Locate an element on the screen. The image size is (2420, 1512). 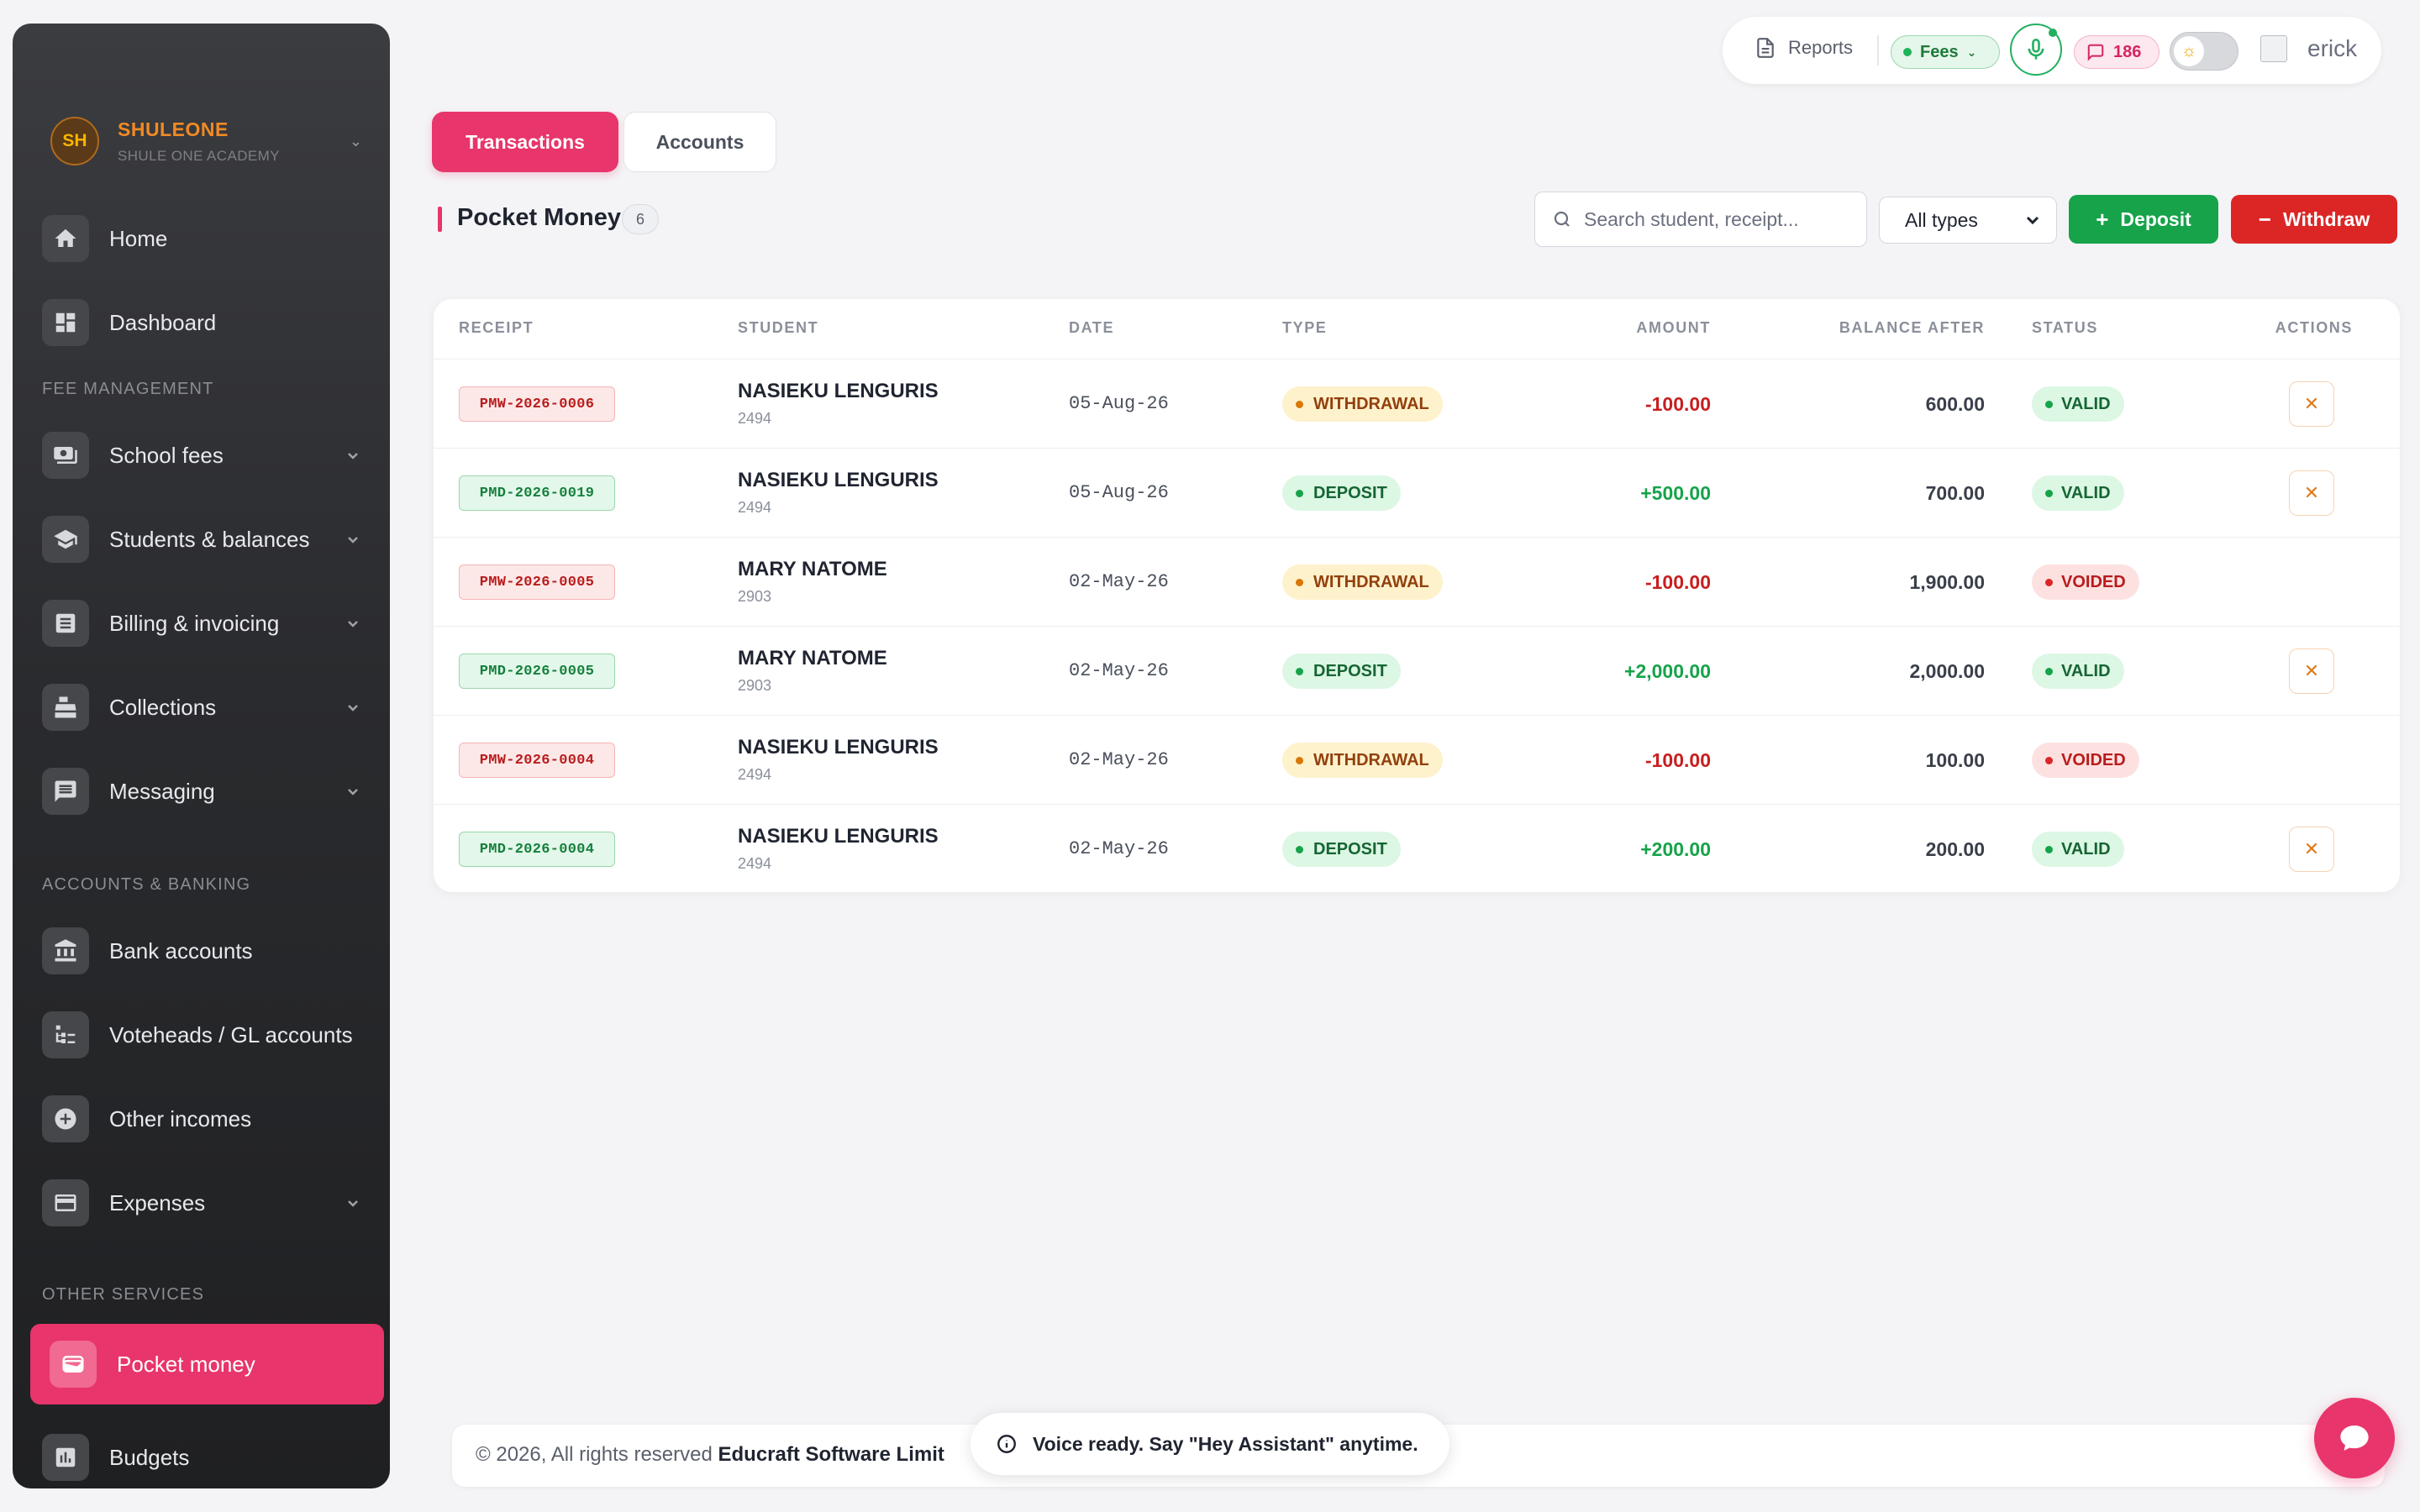
sidebar-item-budgets: Budgets is located at coordinates (210, 1456).